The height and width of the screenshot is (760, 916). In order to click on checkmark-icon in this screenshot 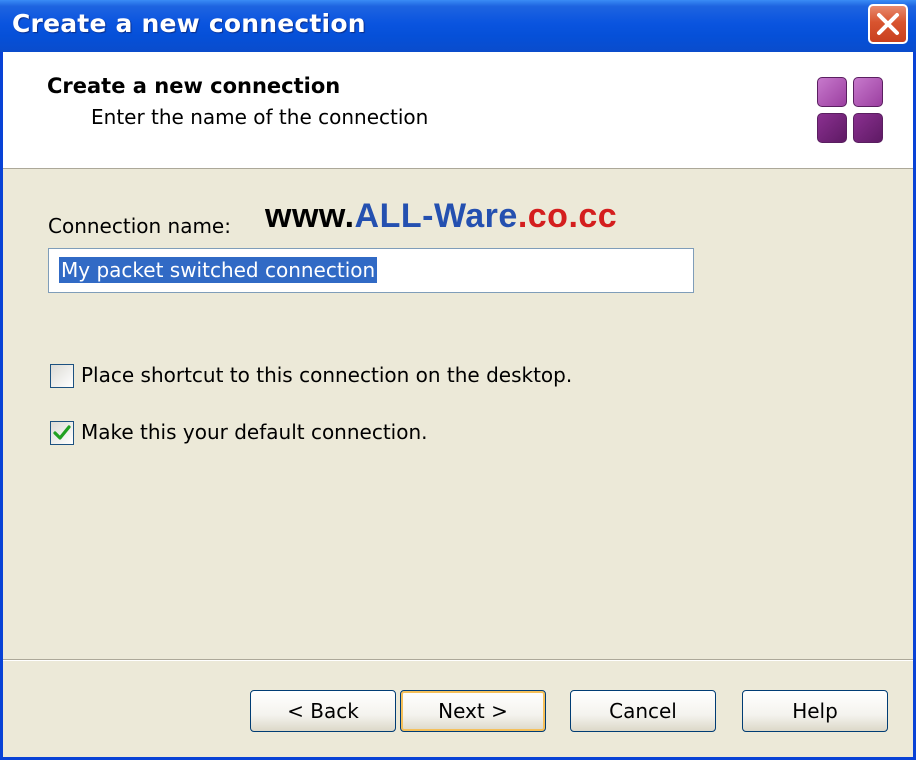, I will do `click(62, 432)`.